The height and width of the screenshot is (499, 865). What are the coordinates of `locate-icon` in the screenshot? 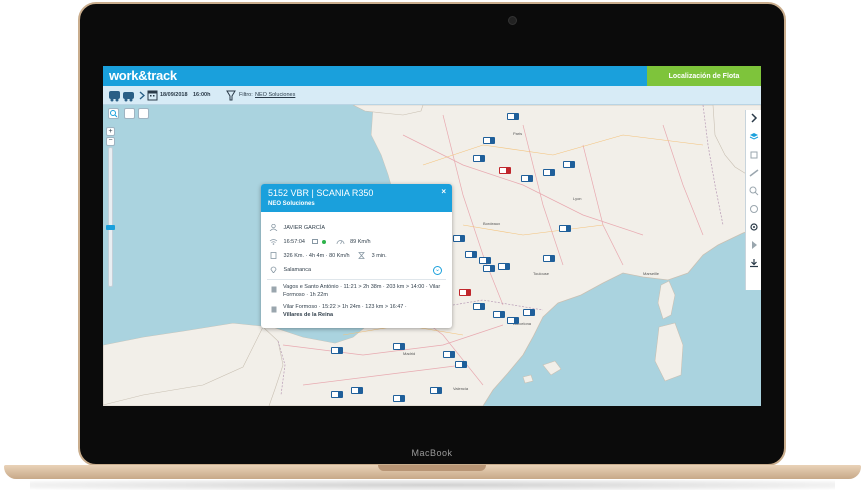 It's located at (754, 227).